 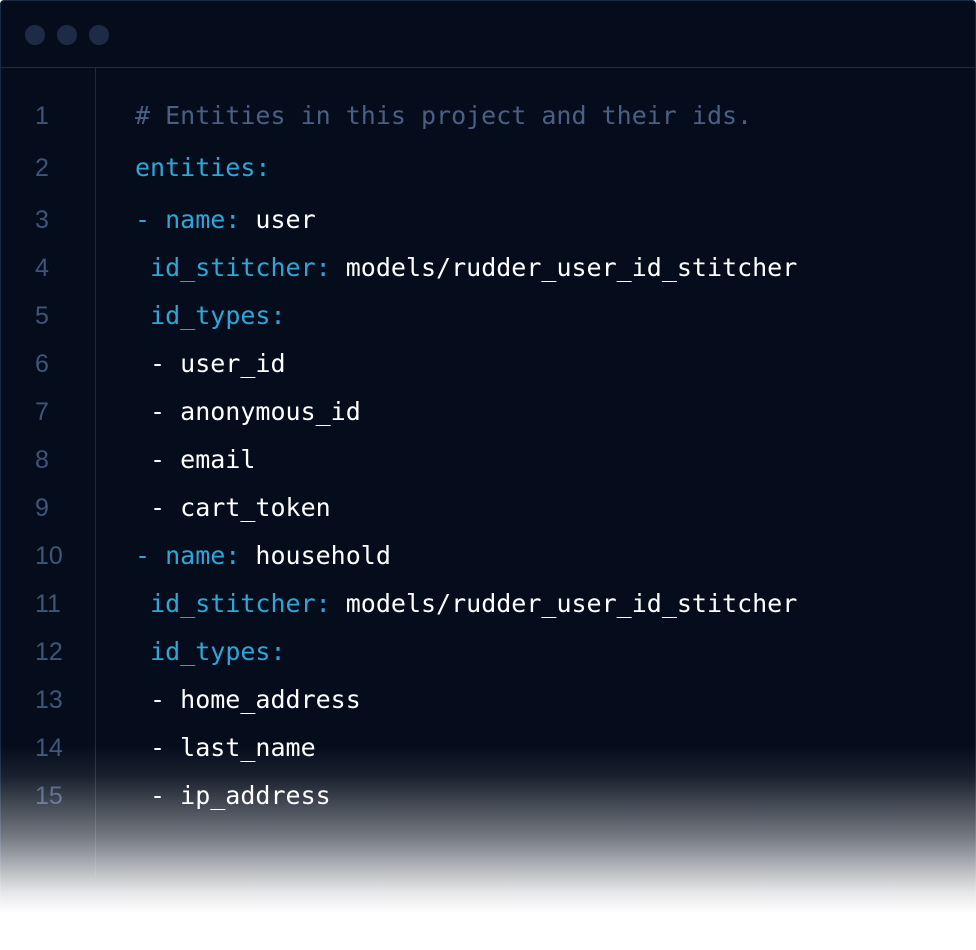 I want to click on line-number: 13, so click(x=49, y=700).